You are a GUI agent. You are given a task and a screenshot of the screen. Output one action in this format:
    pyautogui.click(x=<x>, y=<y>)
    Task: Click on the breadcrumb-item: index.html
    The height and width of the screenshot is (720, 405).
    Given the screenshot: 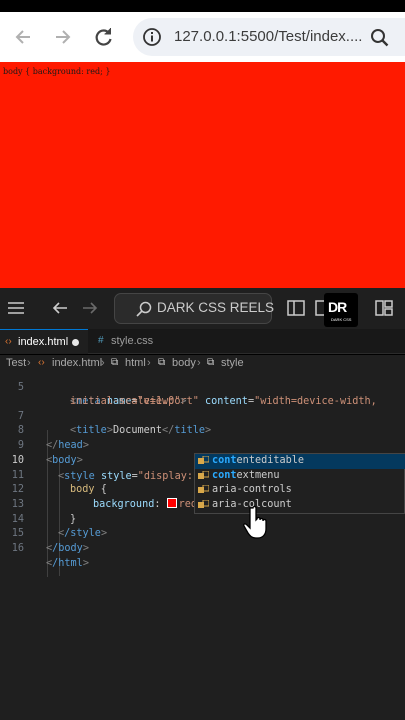 What is the action you would take?
    pyautogui.click(x=77, y=363)
    